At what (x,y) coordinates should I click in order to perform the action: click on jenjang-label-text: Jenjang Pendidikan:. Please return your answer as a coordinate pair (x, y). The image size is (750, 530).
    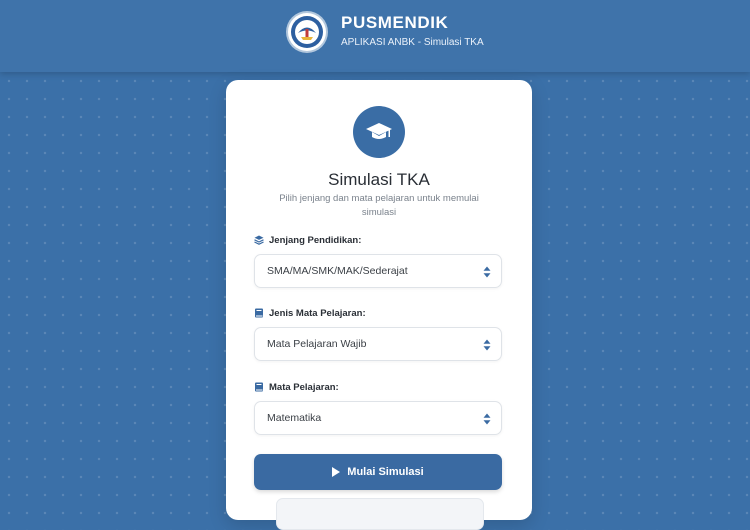
    Looking at the image, I should click on (315, 240).